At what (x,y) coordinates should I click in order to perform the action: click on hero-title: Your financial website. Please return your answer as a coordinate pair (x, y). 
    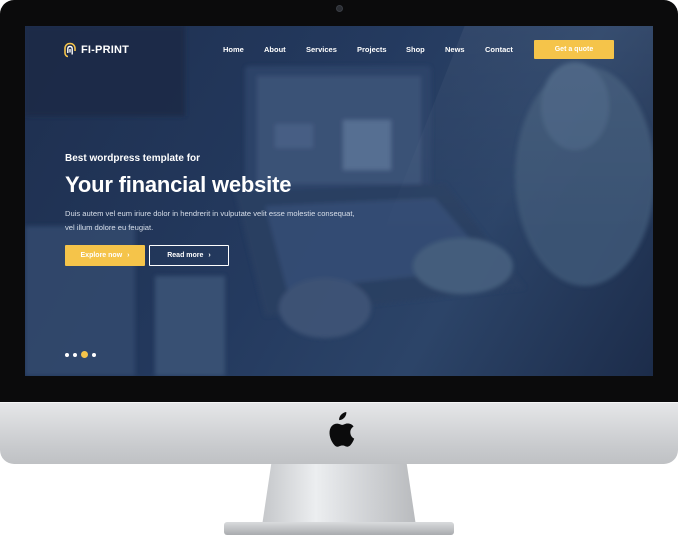
    Looking at the image, I should click on (178, 184).